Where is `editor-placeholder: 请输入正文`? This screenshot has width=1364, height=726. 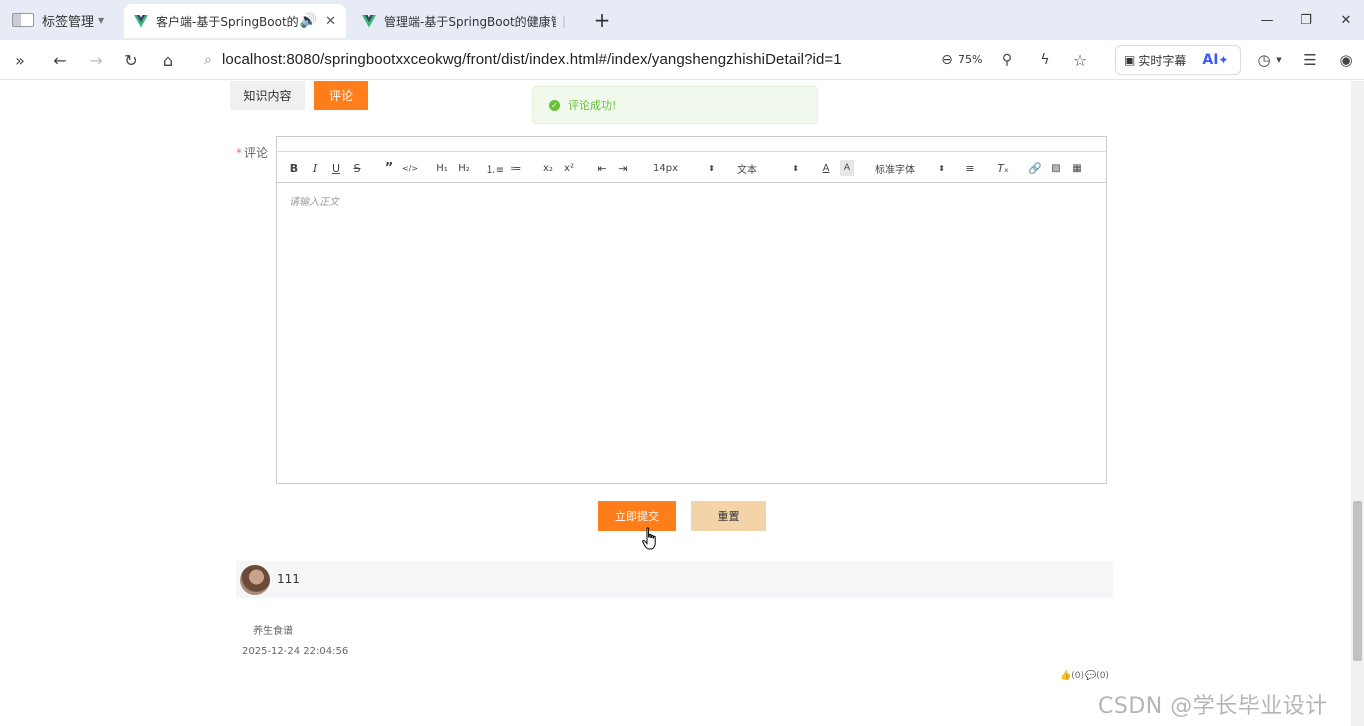 editor-placeholder: 请输入正文 is located at coordinates (314, 202).